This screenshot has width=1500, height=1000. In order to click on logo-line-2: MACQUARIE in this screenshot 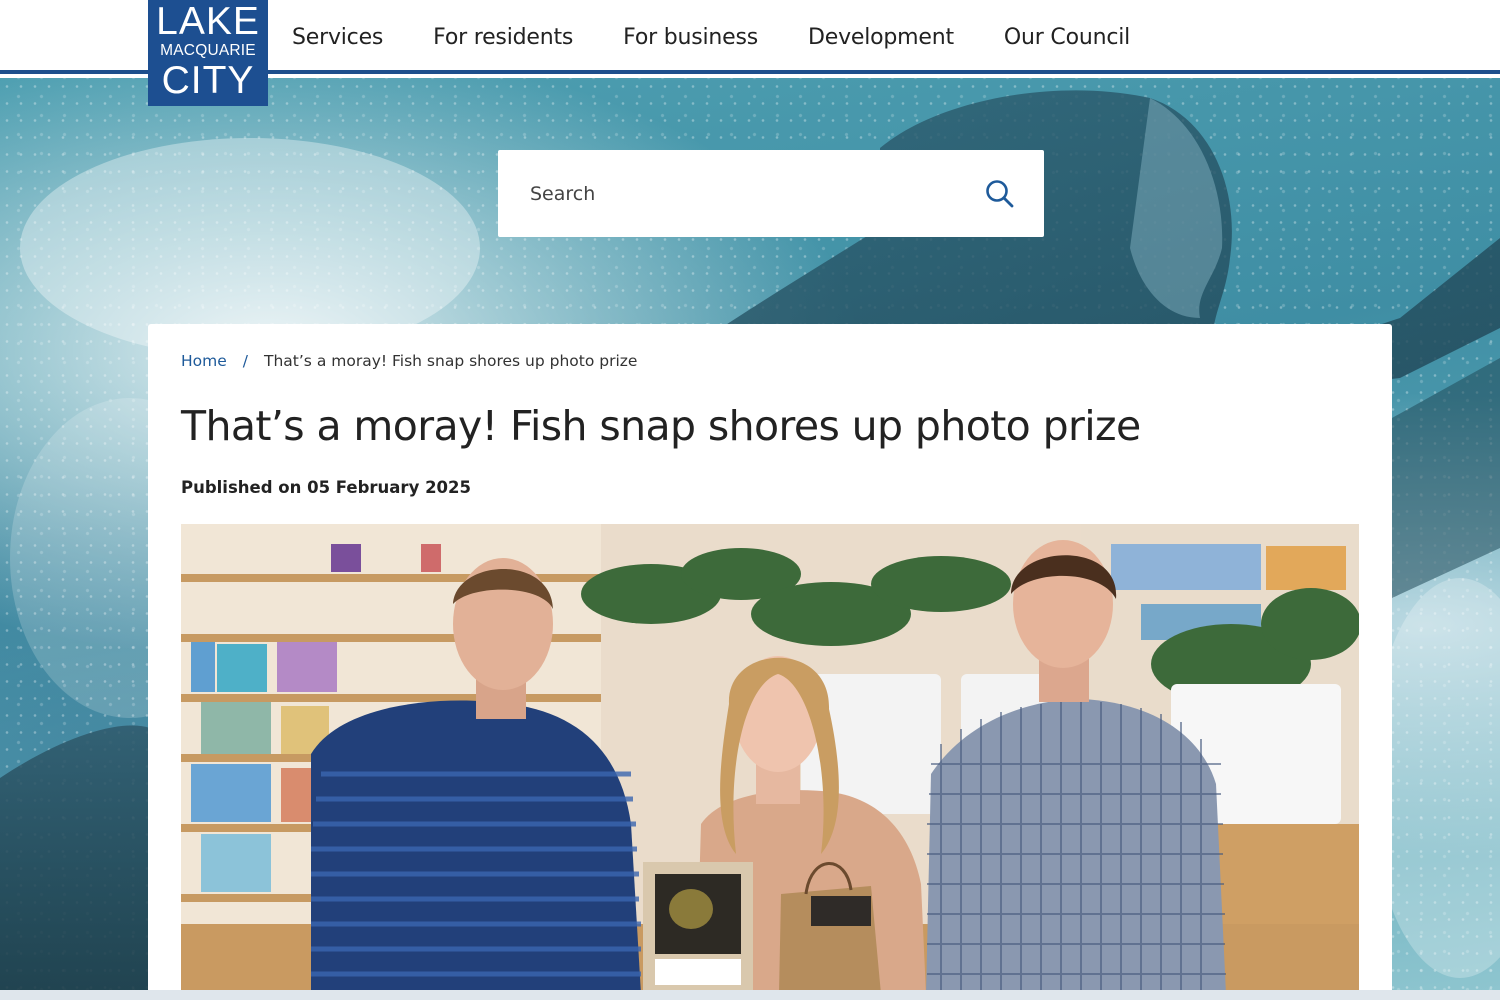, I will do `click(208, 50)`.